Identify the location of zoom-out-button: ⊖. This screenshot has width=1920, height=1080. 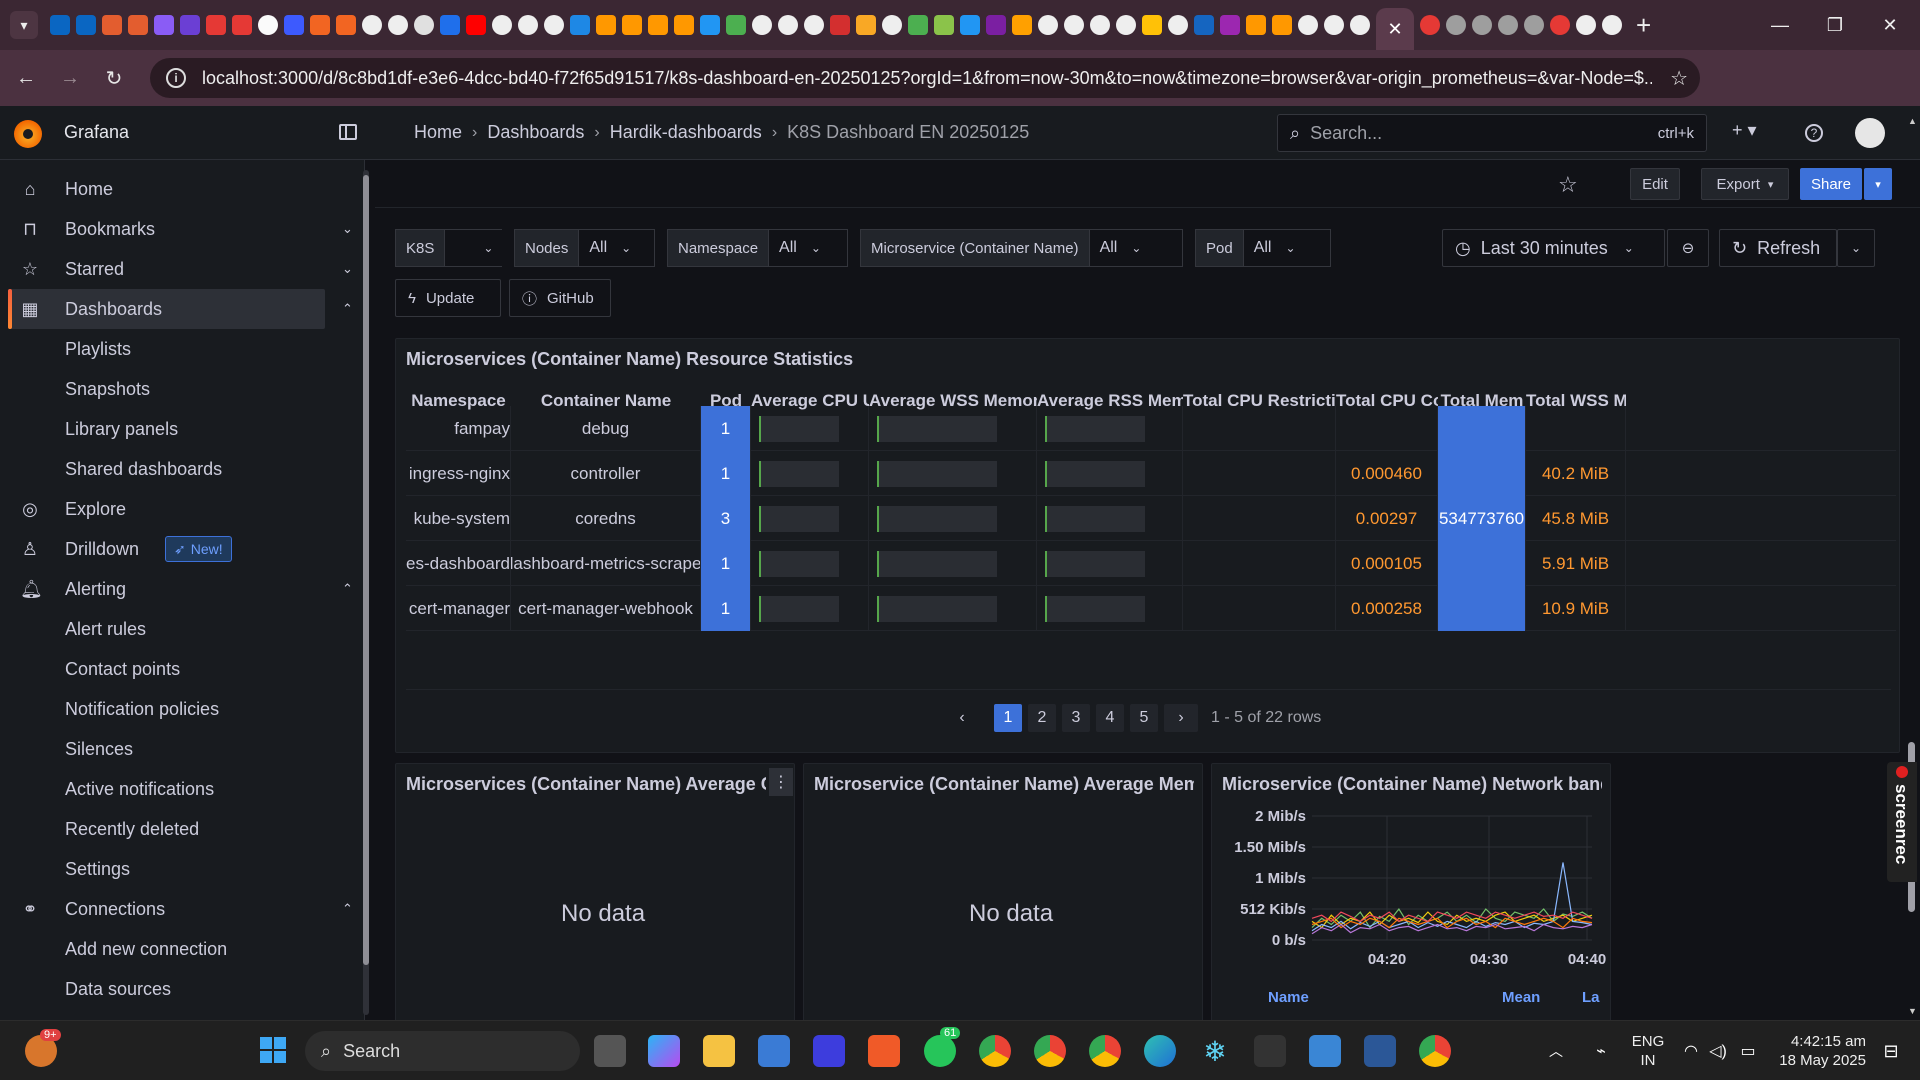
(1688, 248).